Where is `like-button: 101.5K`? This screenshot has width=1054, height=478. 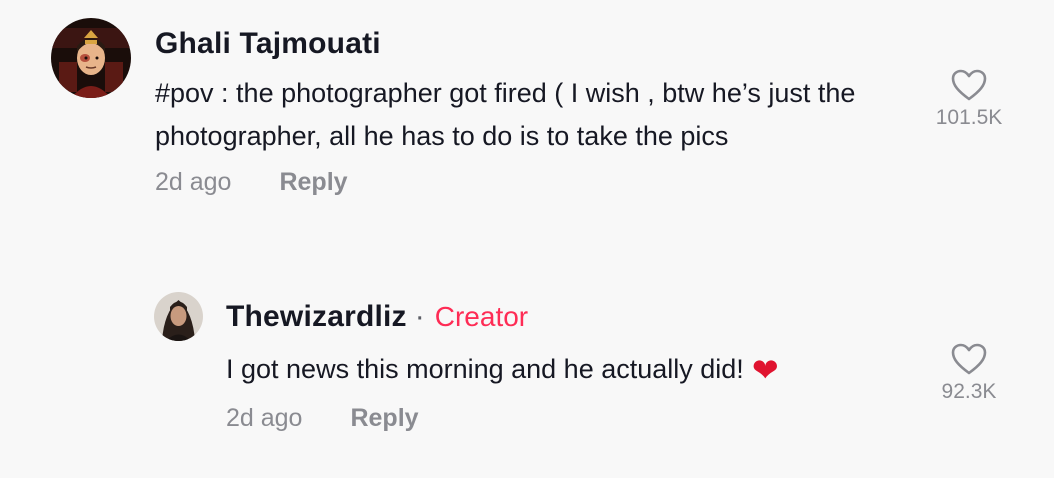
like-button: 101.5K is located at coordinates (969, 99).